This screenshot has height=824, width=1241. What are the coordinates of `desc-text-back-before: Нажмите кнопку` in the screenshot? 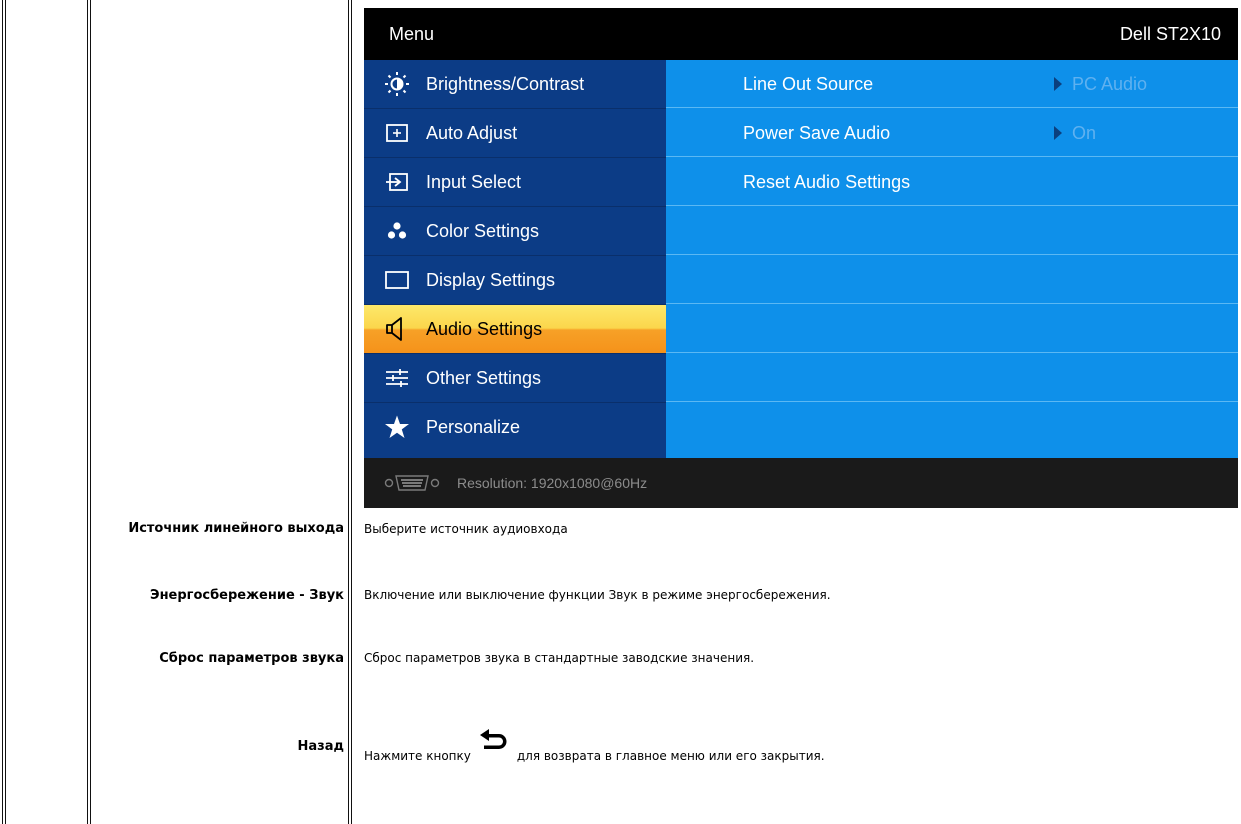 It's located at (417, 756).